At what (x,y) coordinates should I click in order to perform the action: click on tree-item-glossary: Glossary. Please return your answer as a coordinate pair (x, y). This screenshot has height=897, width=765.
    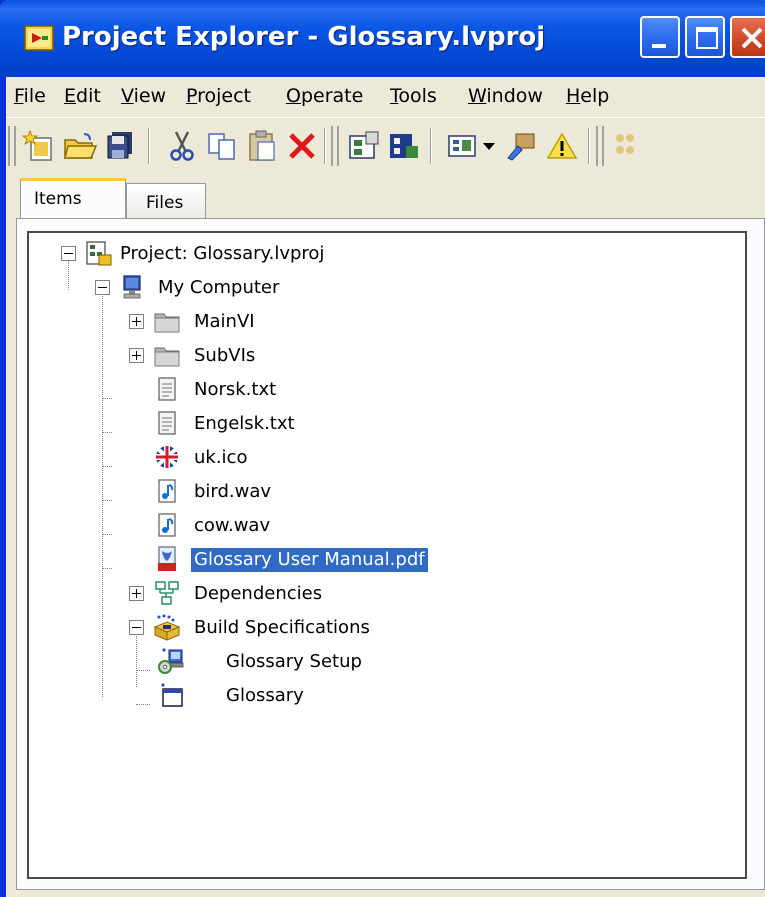
    Looking at the image, I should click on (379, 696).